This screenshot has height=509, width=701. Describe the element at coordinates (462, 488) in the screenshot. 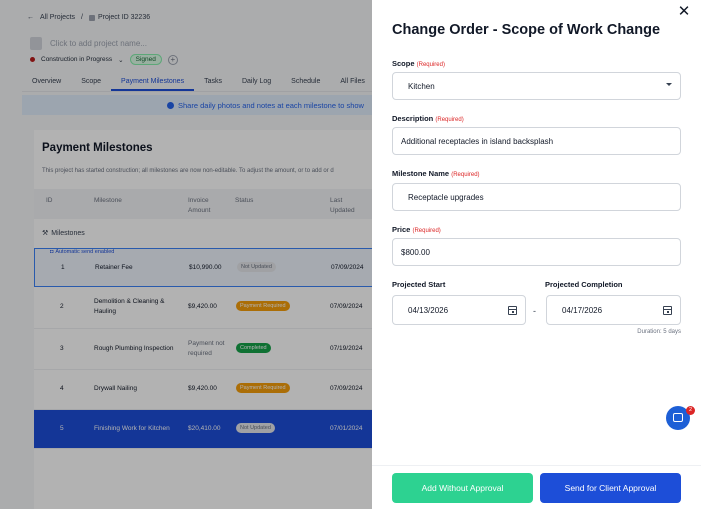

I see `add-without-approval-button: Add Without Approval` at that location.